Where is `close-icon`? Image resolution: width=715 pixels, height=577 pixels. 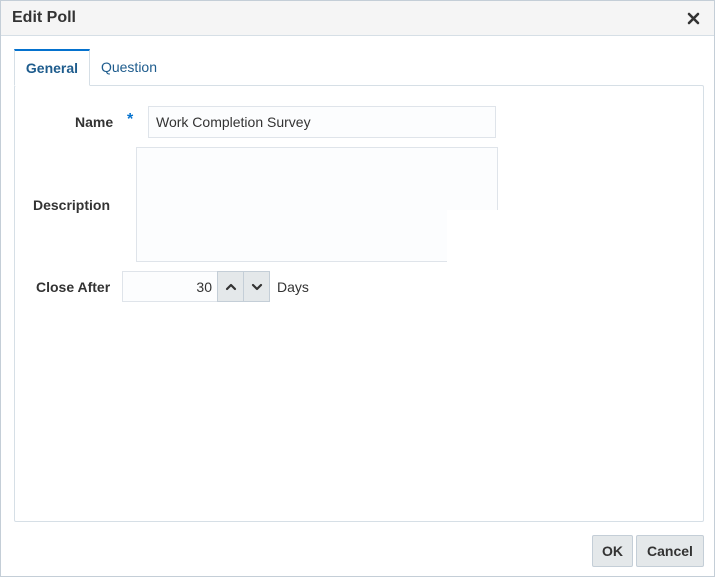 close-icon is located at coordinates (693, 18).